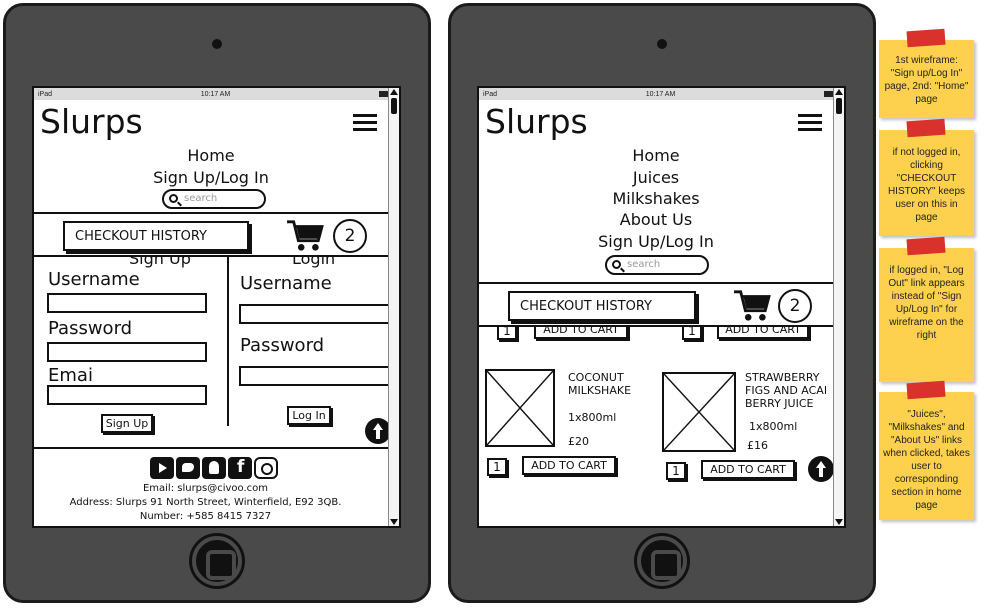 The width and height of the screenshot is (993, 610). What do you see at coordinates (600, 384) in the screenshot?
I see `product-name: COCONUT MILKSHAKE` at bounding box center [600, 384].